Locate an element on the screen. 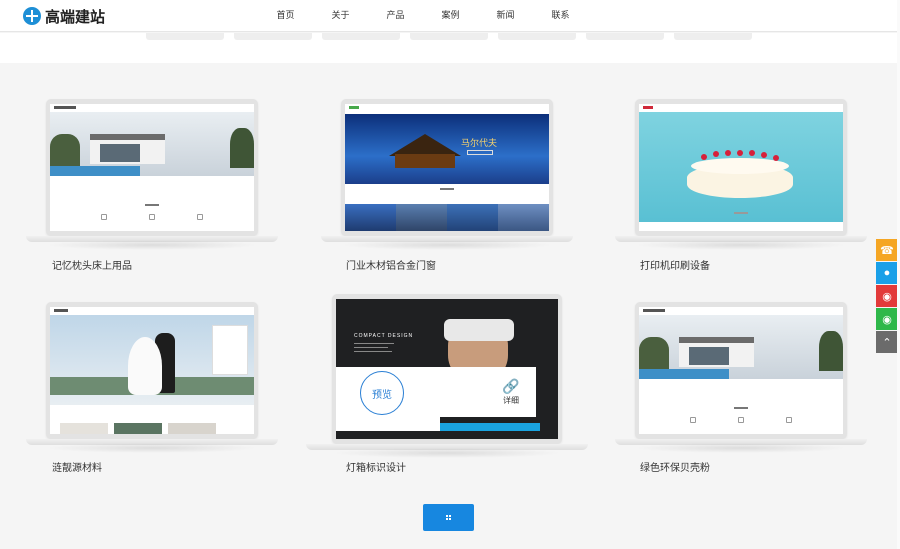 The width and height of the screenshot is (900, 549). case-title: 涟靓源材料 is located at coordinates (77, 466).